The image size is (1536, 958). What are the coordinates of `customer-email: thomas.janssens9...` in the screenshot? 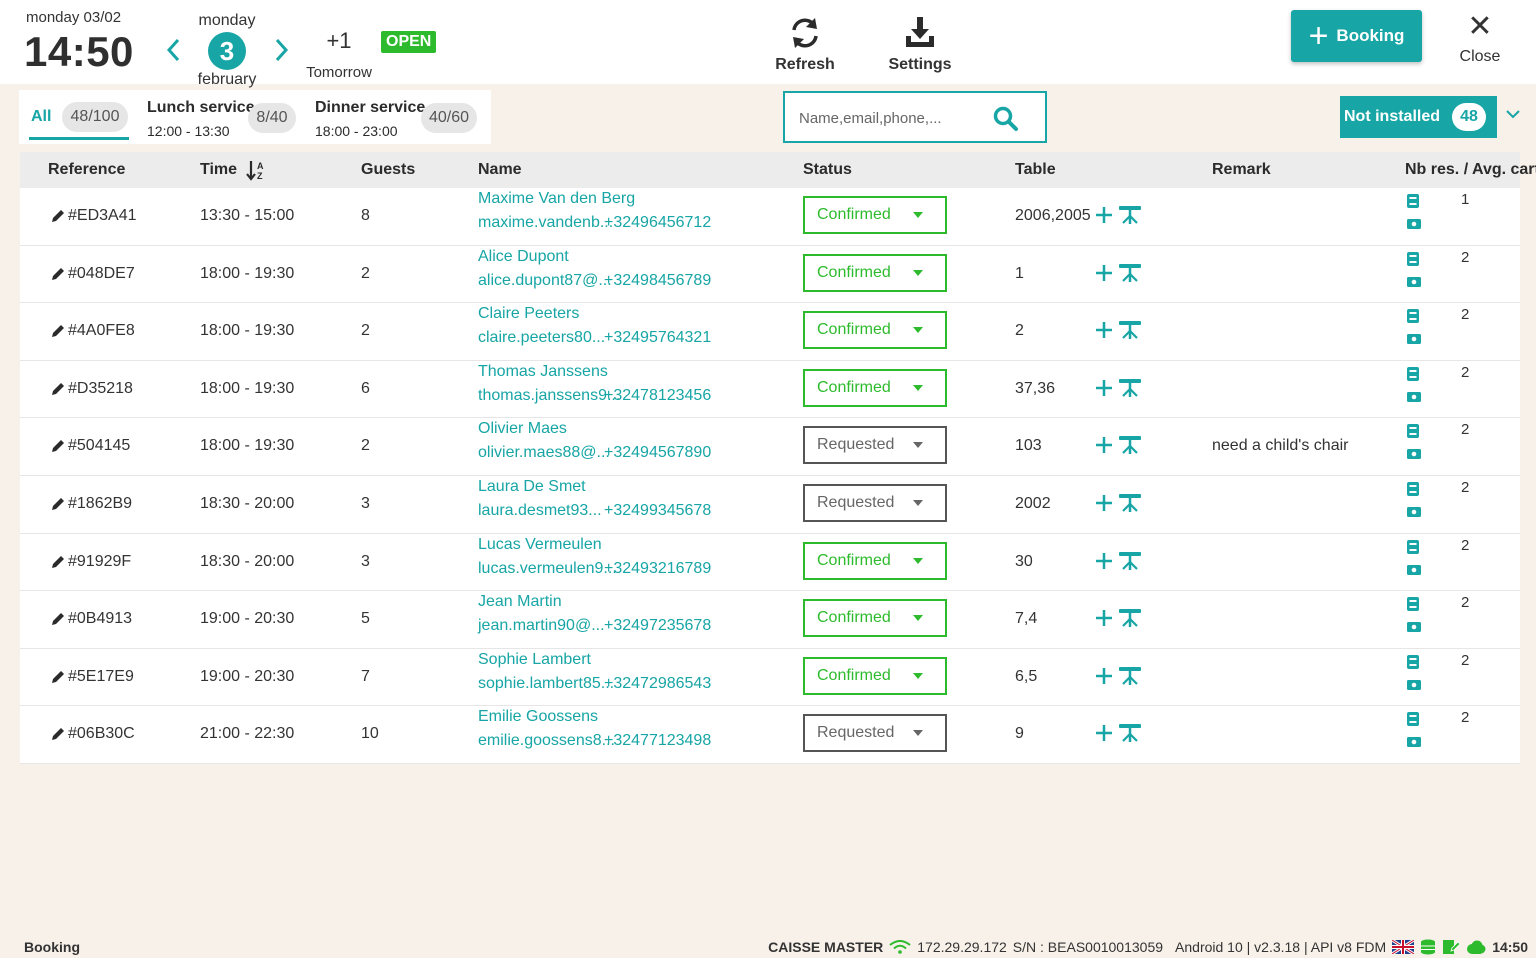 It's located at (549, 395).